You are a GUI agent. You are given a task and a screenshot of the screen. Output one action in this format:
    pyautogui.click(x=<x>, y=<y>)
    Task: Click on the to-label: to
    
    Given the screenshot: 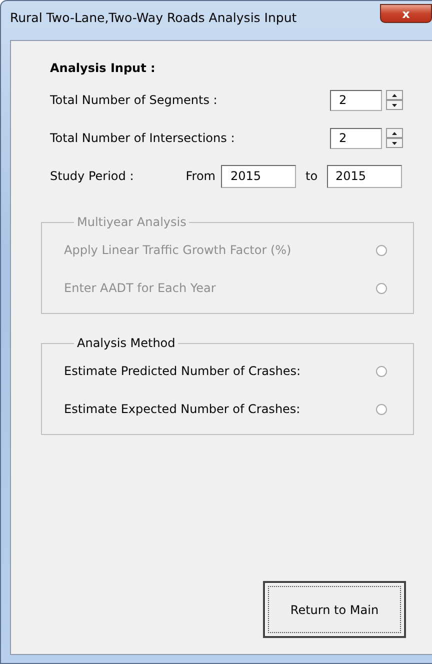 What is the action you would take?
    pyautogui.click(x=311, y=176)
    